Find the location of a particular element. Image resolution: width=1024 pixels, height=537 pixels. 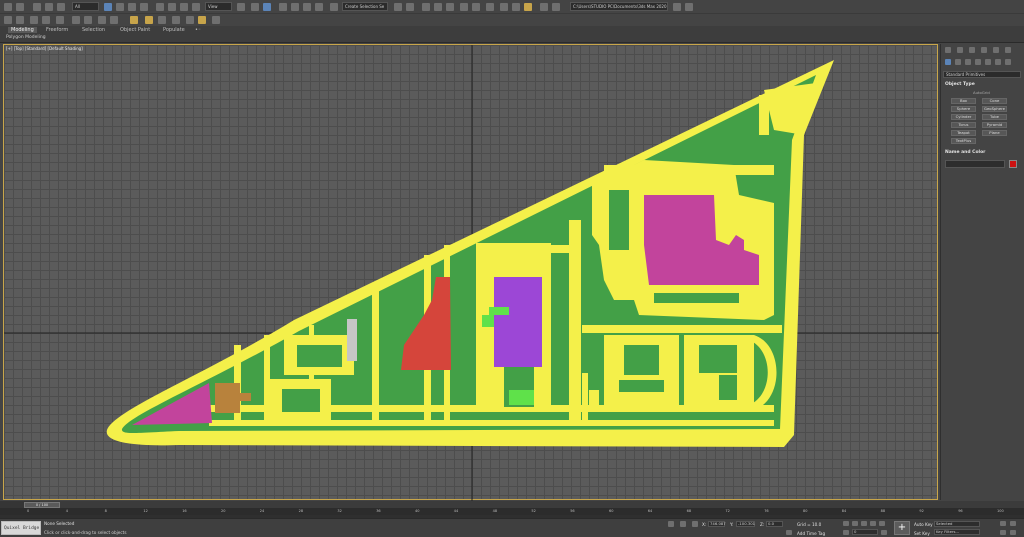

bind-space-warp-icon is located at coordinates (61, 7).